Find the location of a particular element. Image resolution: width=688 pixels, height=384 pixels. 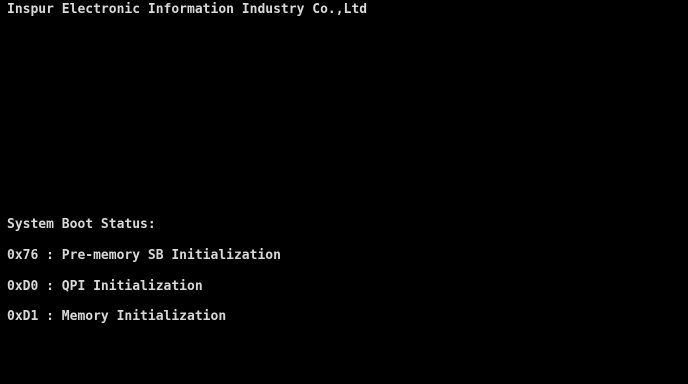

boot-status-heading: System Boot Status: is located at coordinates (81, 224).